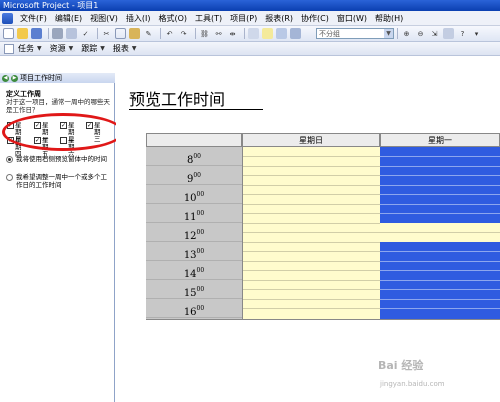 This screenshot has width=500, height=402. Describe the element at coordinates (7, 18) in the screenshot. I see `app-icon` at that location.